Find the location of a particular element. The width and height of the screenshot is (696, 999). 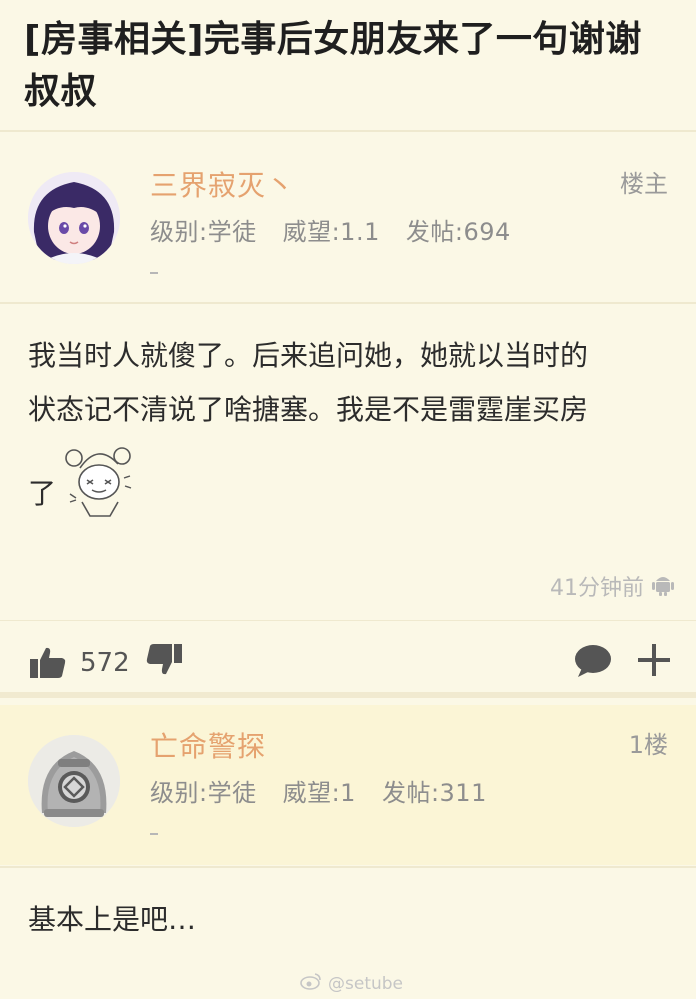

thumbs-up-icon is located at coordinates (48, 664).